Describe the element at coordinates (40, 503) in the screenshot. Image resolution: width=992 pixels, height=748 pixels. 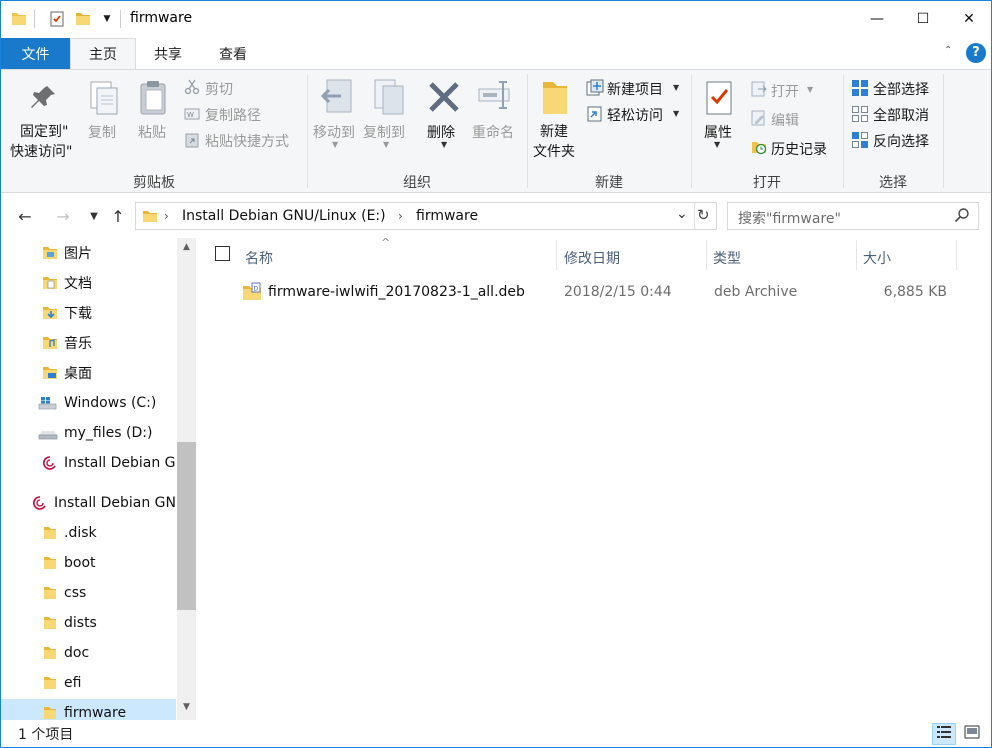
I see `debian-icon` at that location.